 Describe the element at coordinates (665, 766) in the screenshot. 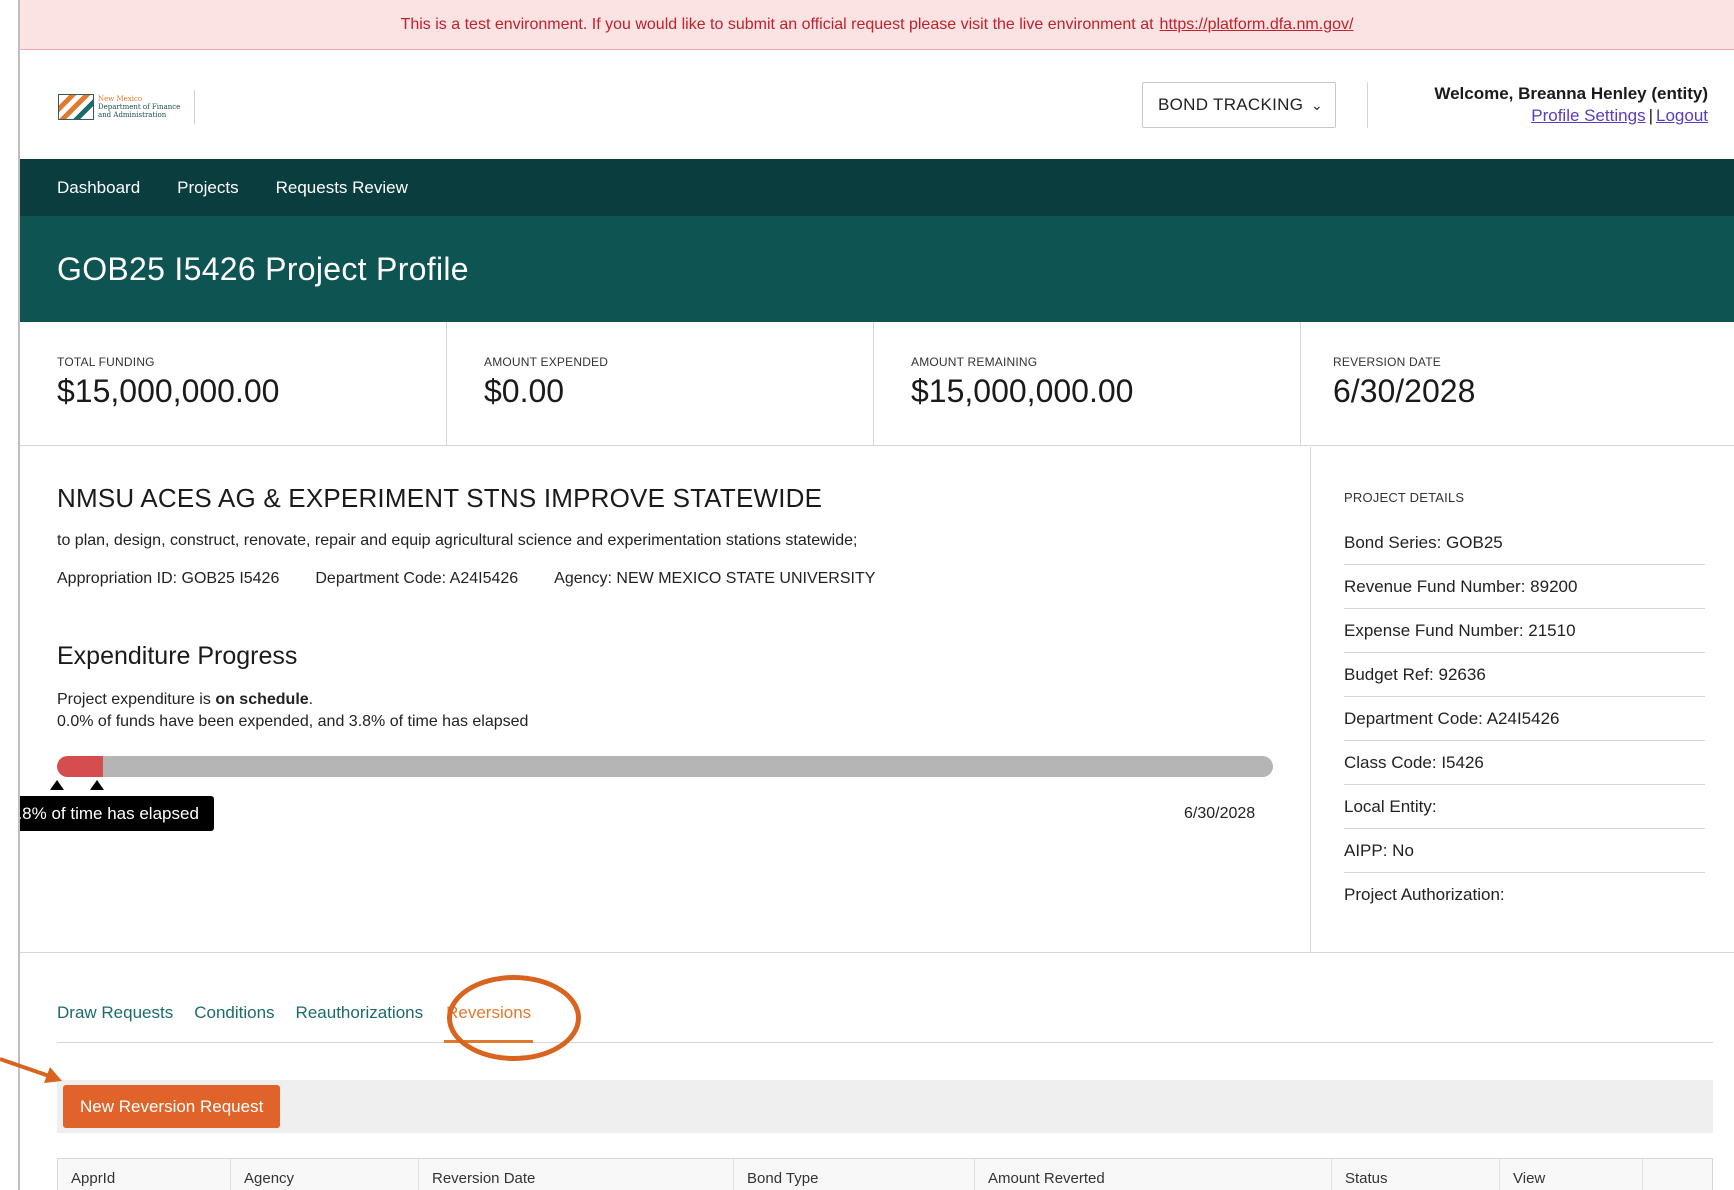

I see `expenditure-progress-bar` at that location.